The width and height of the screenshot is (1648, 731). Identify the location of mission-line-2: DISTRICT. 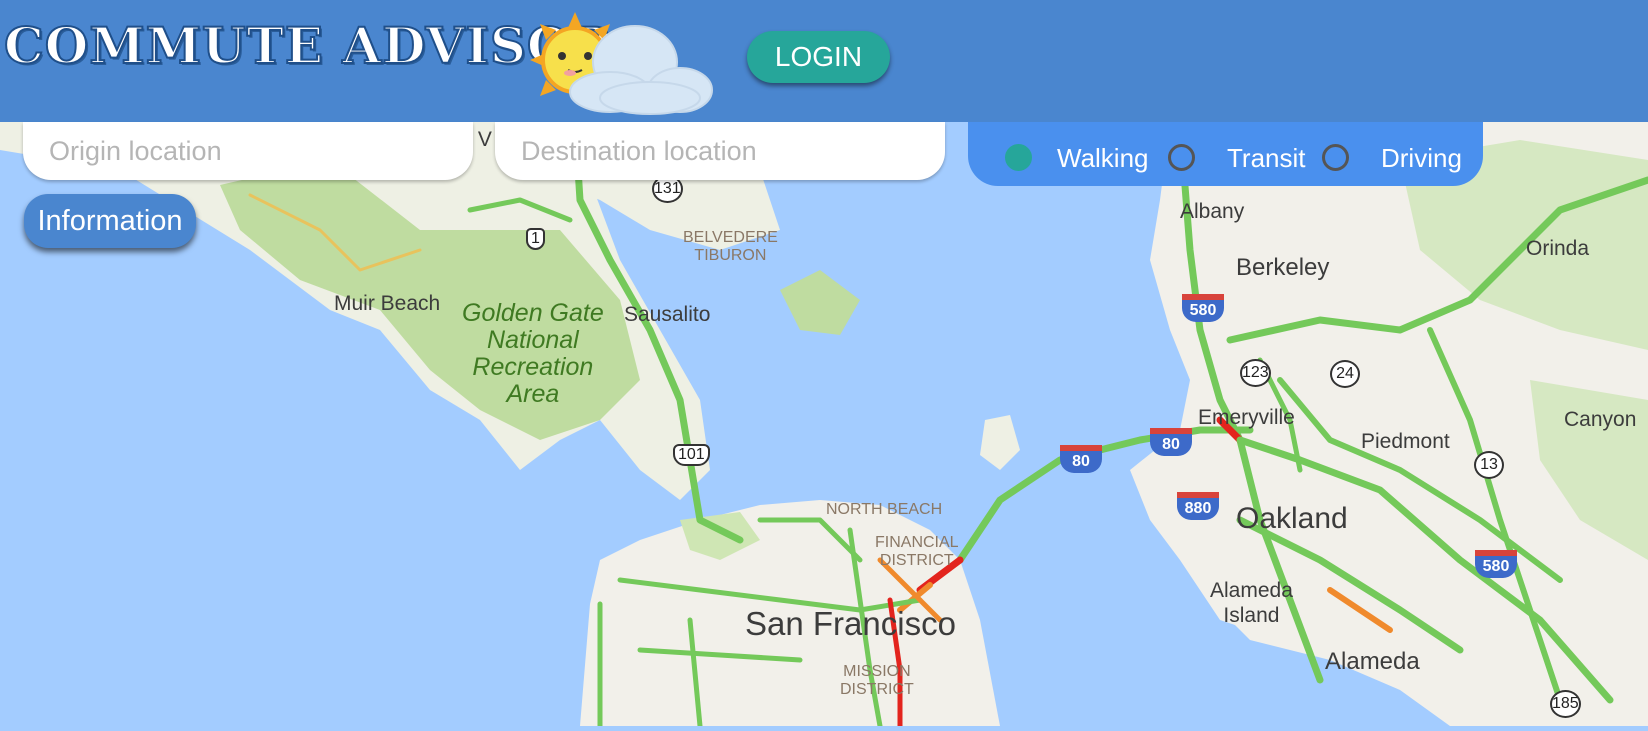
(877, 689).